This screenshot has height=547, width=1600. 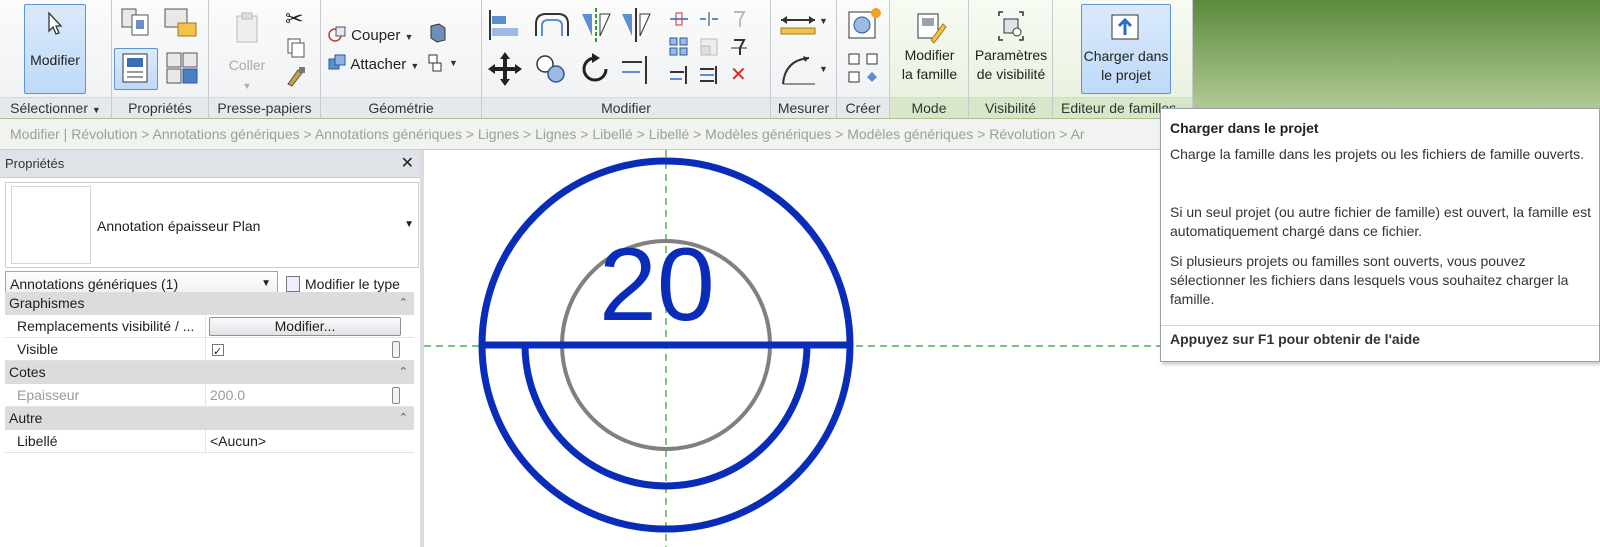 What do you see at coordinates (505, 25) in the screenshot?
I see `align-icon` at bounding box center [505, 25].